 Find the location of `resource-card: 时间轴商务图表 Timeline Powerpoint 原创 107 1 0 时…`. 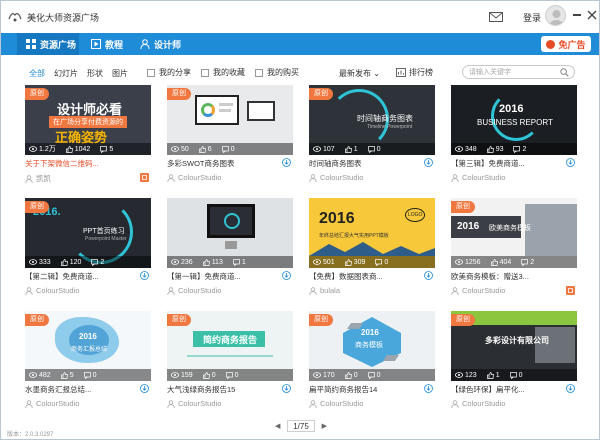

resource-card: 时间轴商务图表 Timeline Powerpoint 原创 107 1 0 时… is located at coordinates (372, 136).